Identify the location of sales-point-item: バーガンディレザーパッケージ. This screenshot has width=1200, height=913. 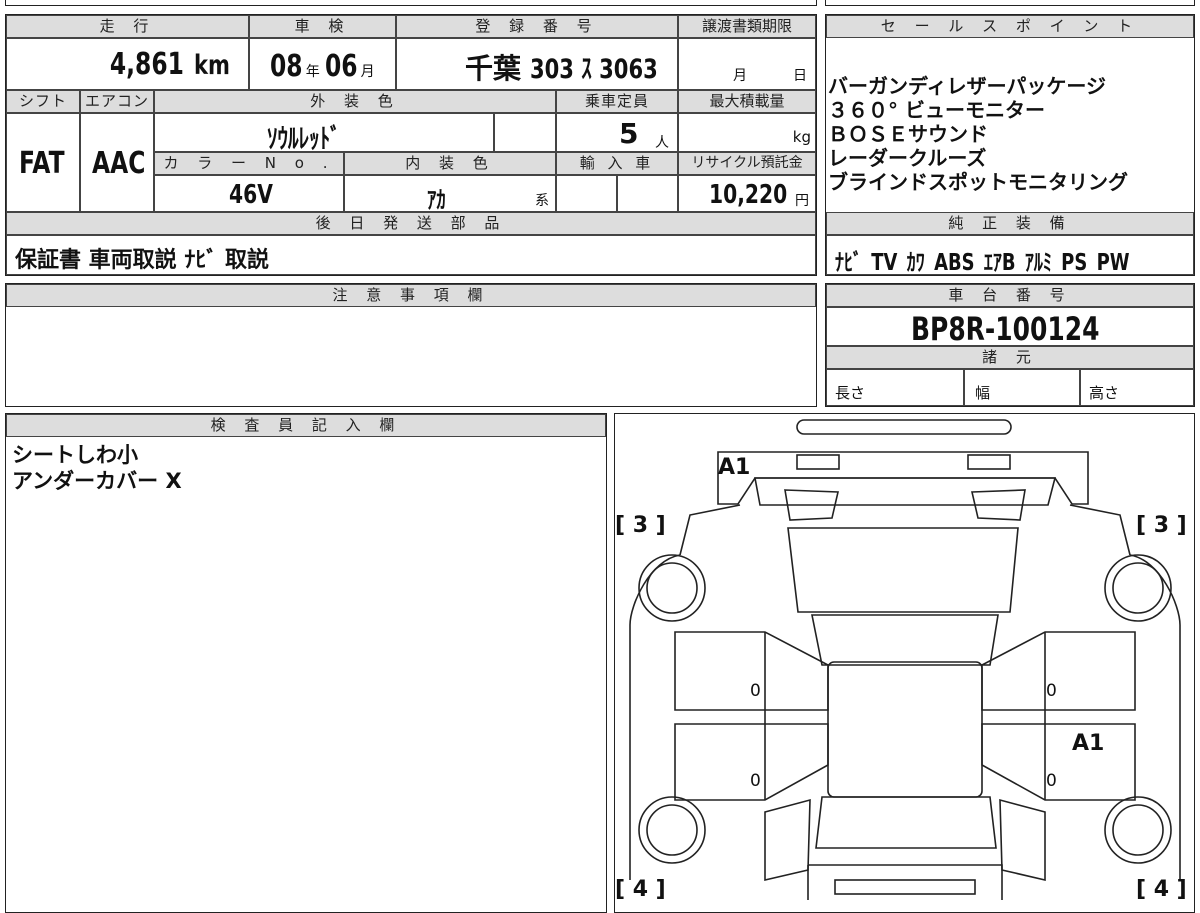
(967, 86).